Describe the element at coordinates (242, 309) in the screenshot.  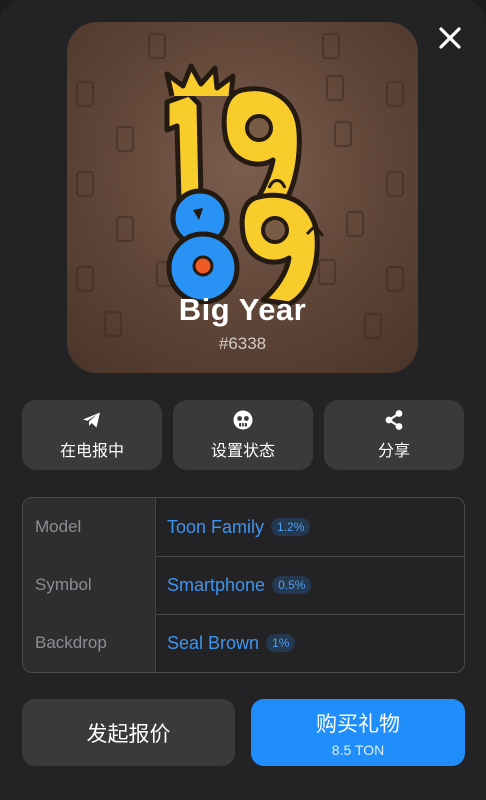
I see `gift-title: Big Year` at that location.